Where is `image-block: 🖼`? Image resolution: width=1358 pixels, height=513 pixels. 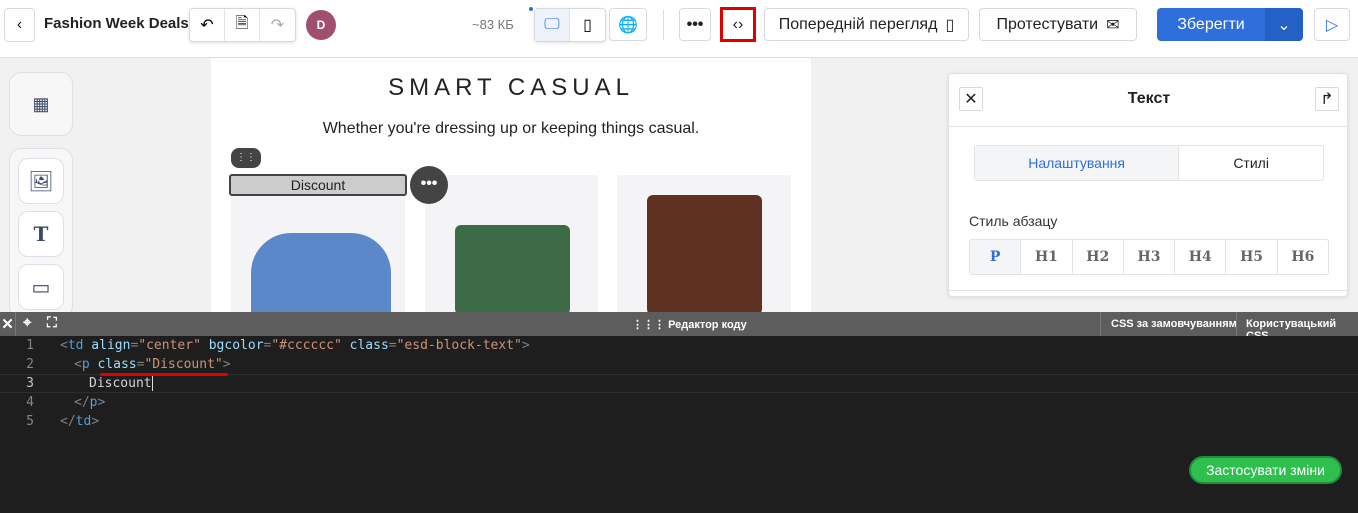
image-block: 🖼 is located at coordinates (41, 181).